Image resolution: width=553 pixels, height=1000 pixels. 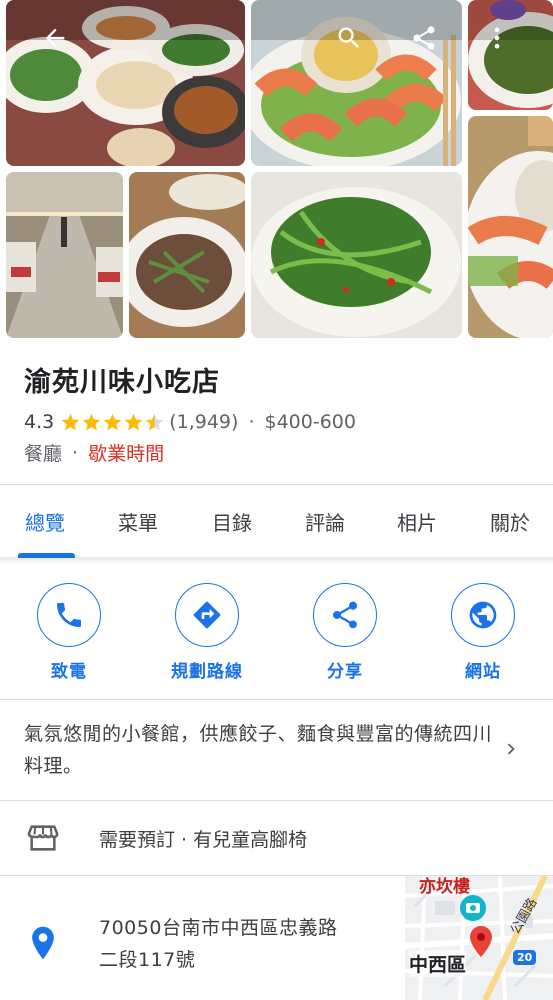 I want to click on search-button, so click(x=349, y=38).